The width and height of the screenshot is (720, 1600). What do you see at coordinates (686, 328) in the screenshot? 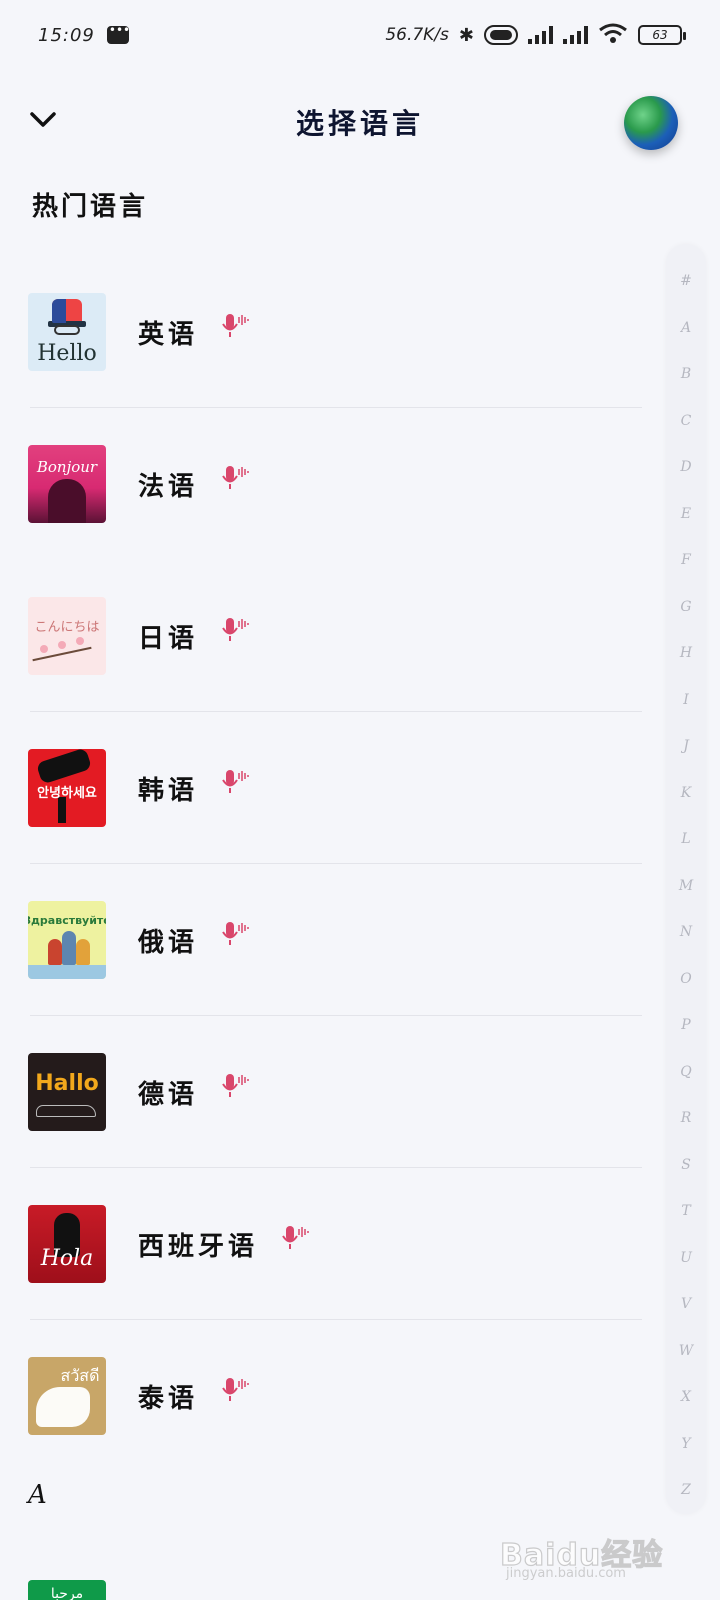
I see `index-letter: A` at bounding box center [686, 328].